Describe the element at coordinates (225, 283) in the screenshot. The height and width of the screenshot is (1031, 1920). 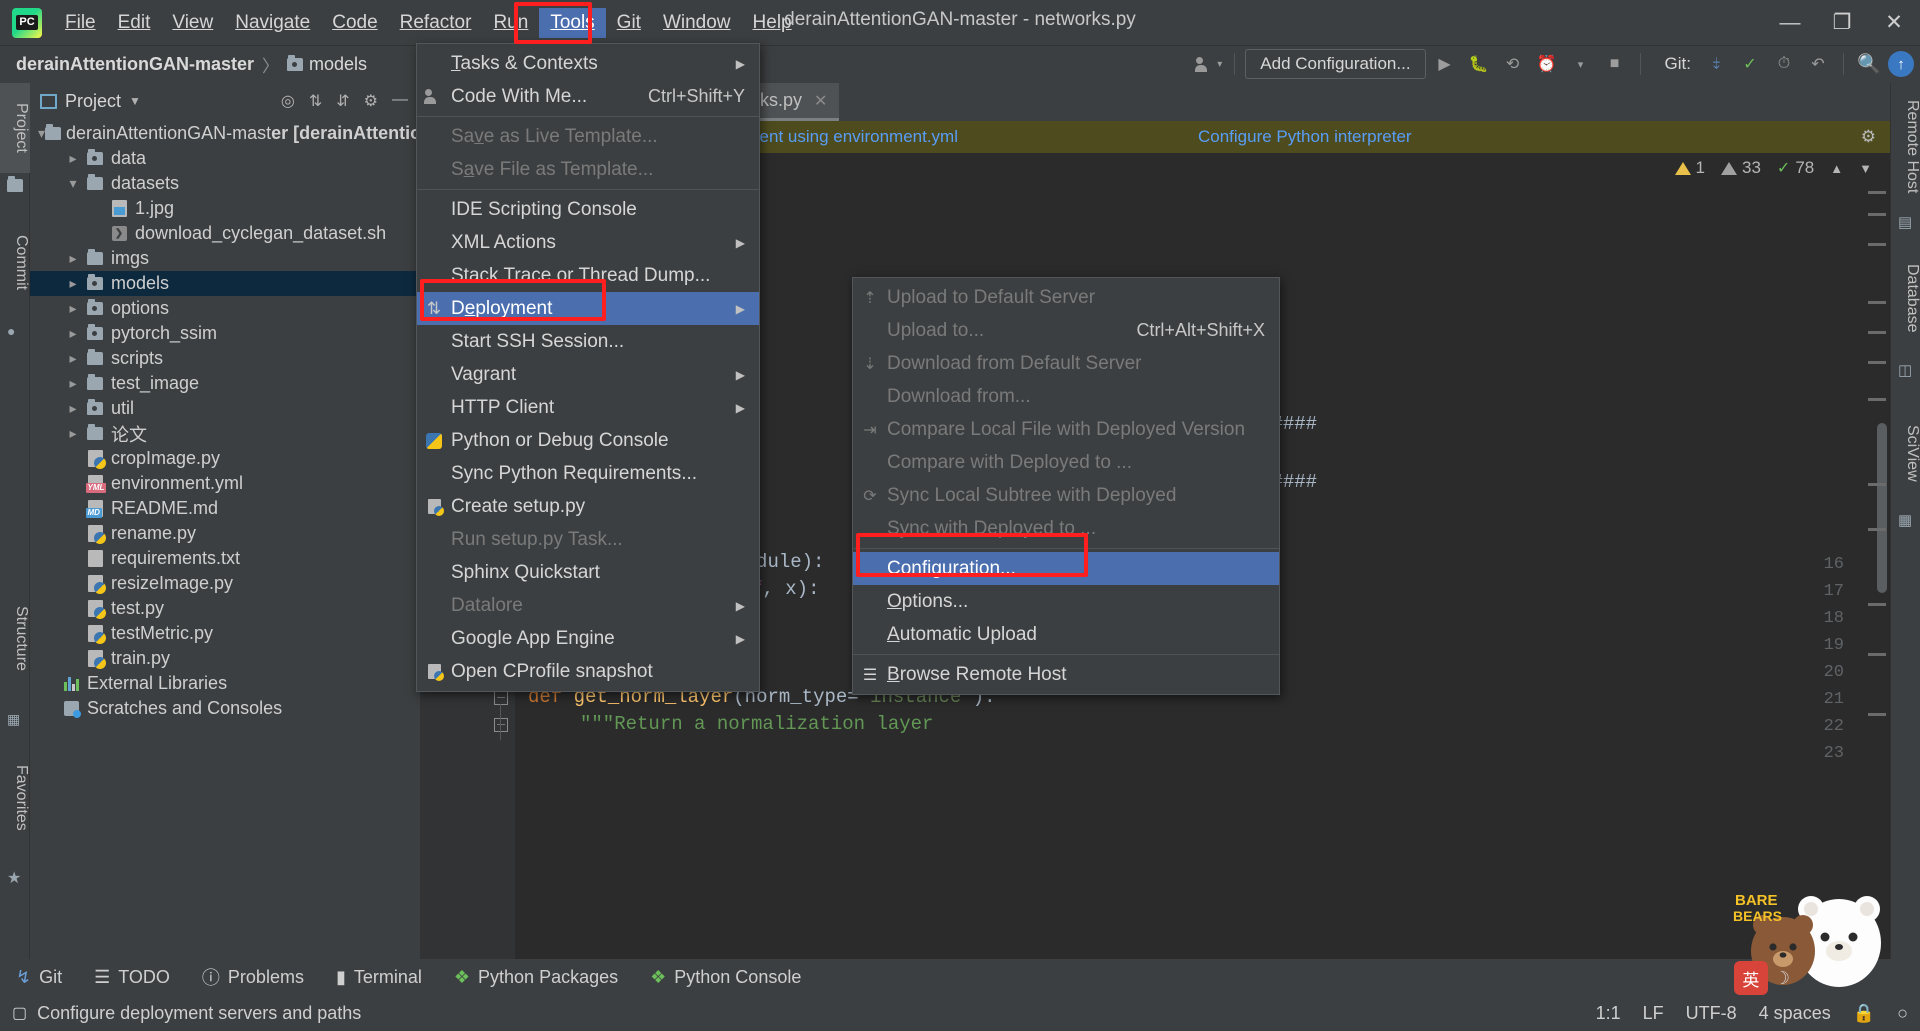
I see `tree-row: ▸ models` at that location.